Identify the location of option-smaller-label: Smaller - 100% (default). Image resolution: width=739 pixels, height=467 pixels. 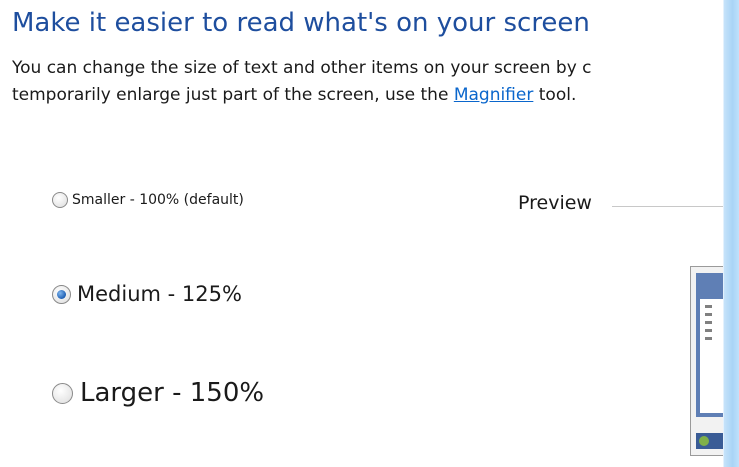
(158, 200).